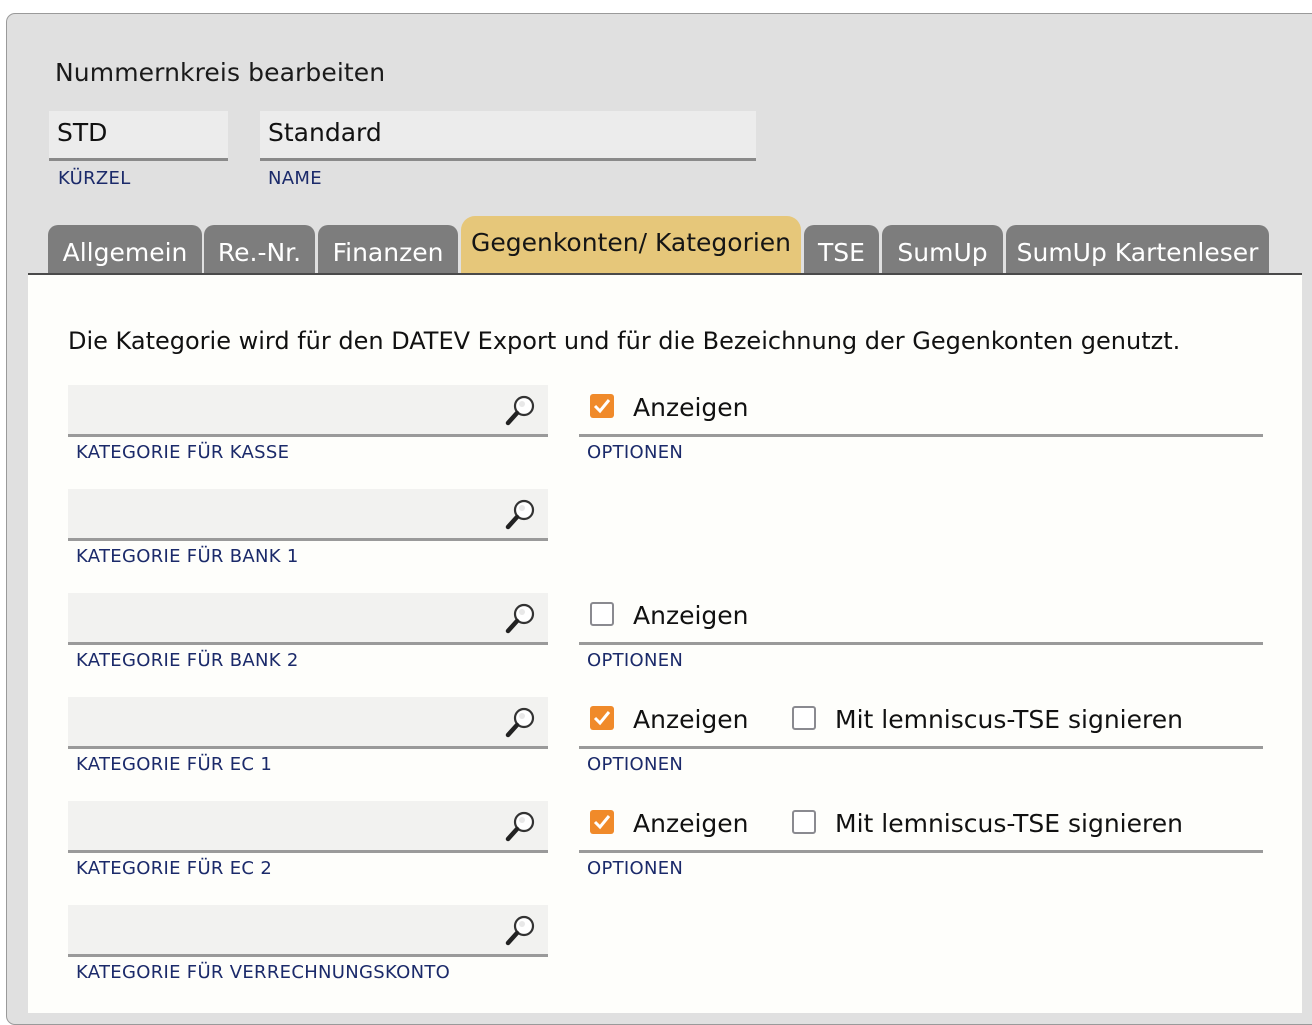 Image resolution: width=1312 pixels, height=1025 pixels. I want to click on kuerzel-field: STD, so click(138, 136).